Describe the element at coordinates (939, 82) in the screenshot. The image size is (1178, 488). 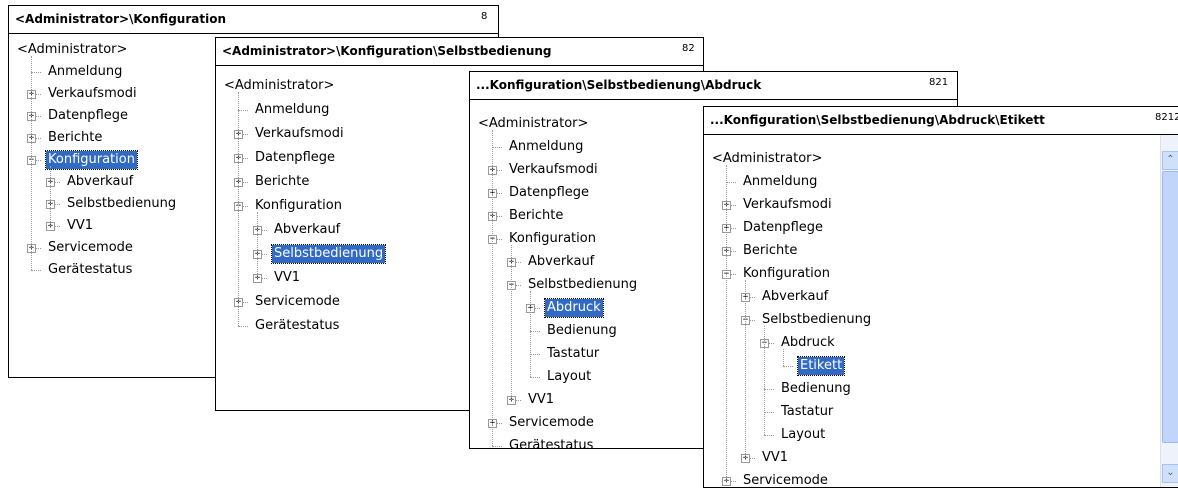
I see `window-number: 821` at that location.